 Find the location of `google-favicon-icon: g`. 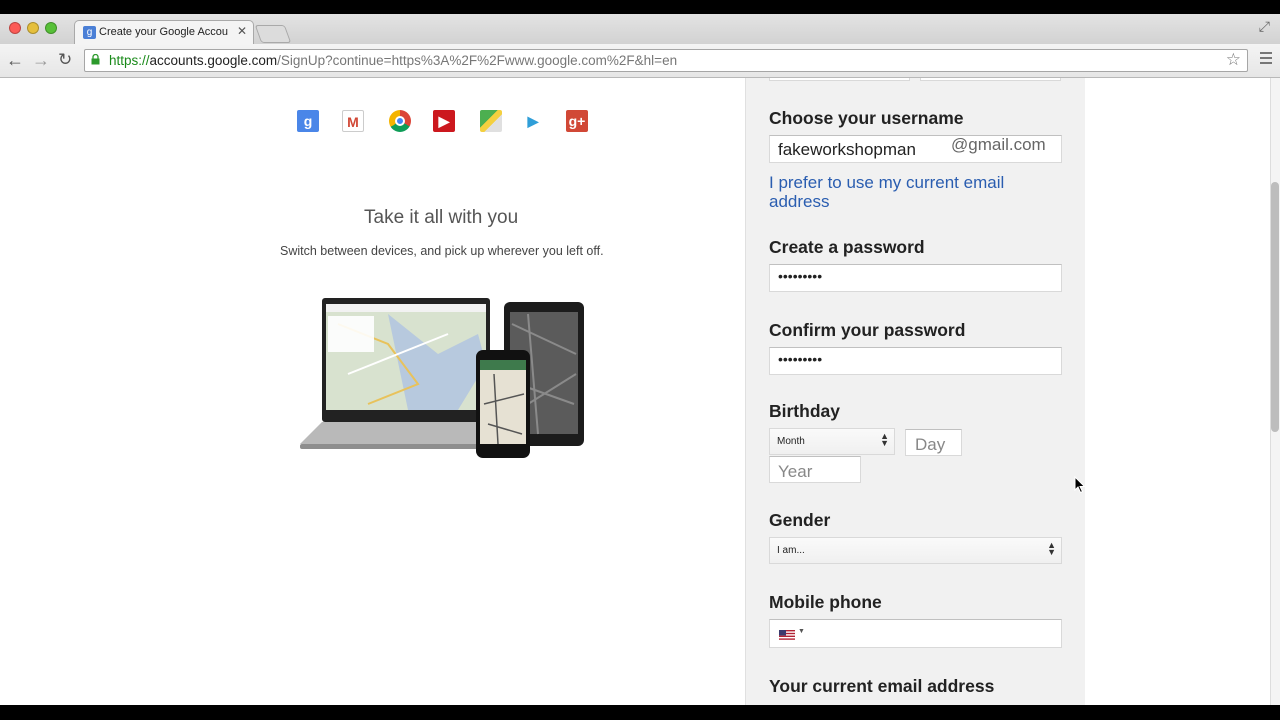

google-favicon-icon: g is located at coordinates (89, 32).